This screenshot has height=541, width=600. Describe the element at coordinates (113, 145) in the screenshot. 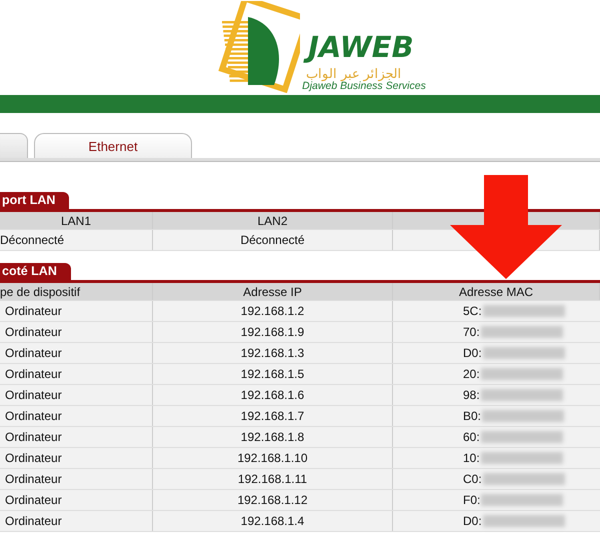

I see `tab: Ethernet` at that location.